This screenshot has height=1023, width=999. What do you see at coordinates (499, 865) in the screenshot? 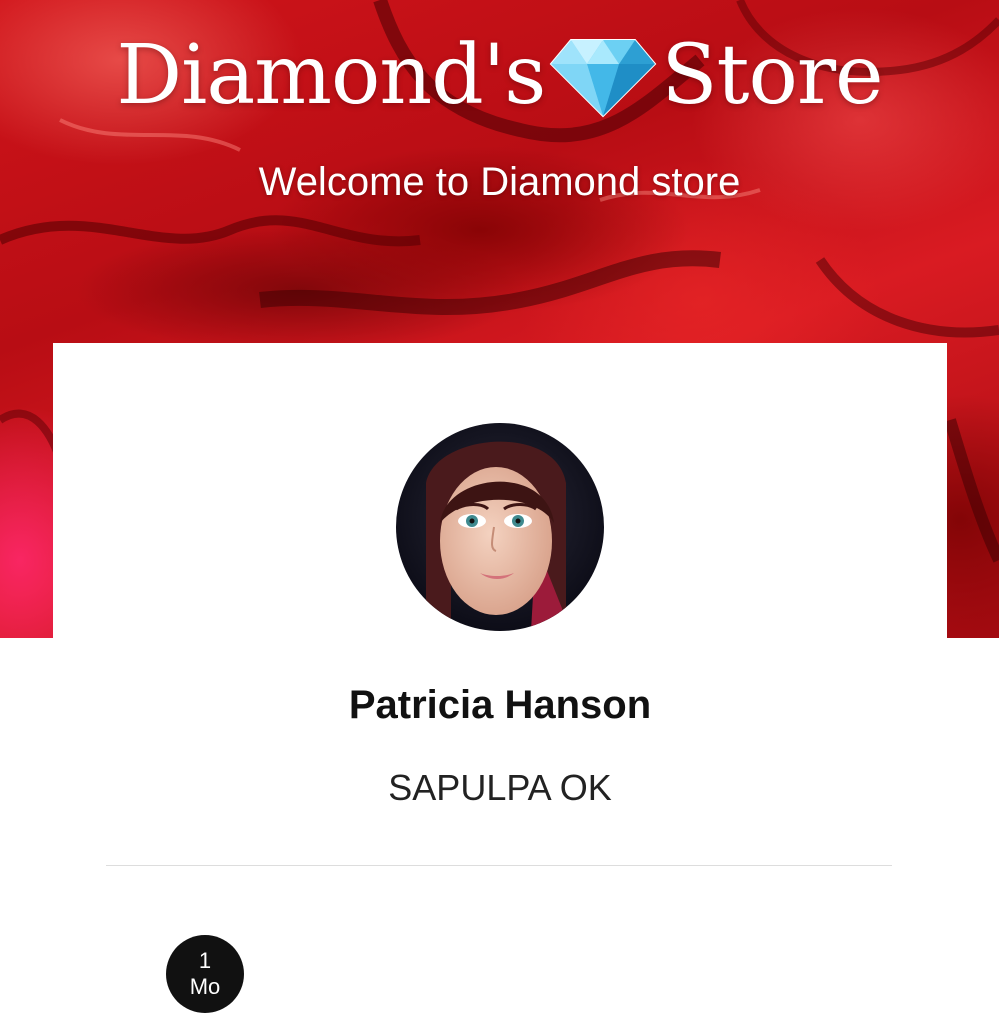
I see `divider` at bounding box center [499, 865].